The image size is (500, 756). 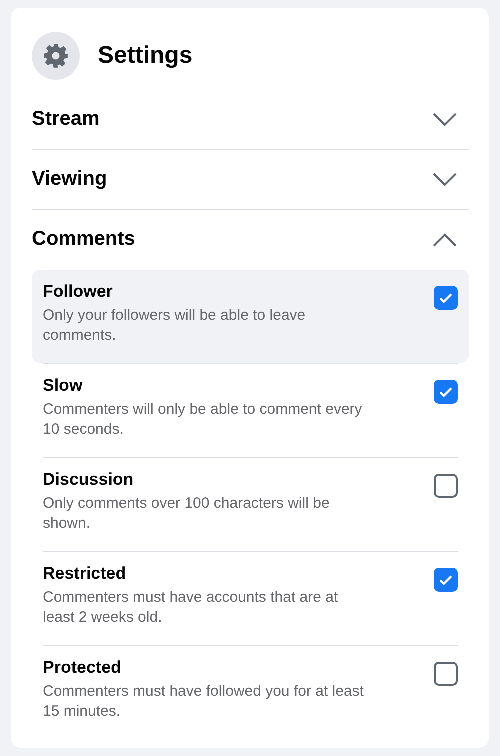 What do you see at coordinates (175, 326) in the screenshot?
I see `option-description: Only your followers will be able to leave comments.` at bounding box center [175, 326].